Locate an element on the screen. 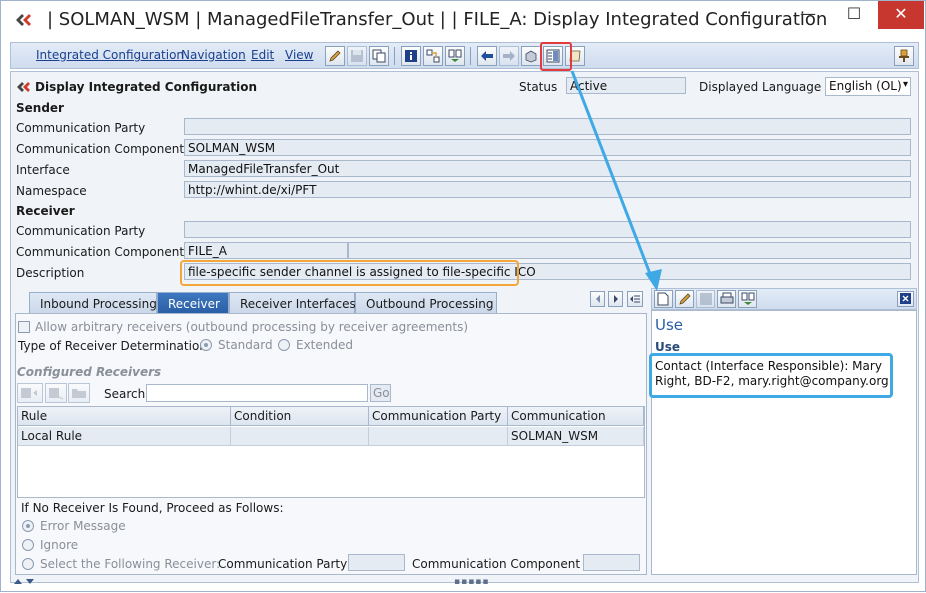 Image resolution: width=926 pixels, height=593 pixels. doc-save-button is located at coordinates (705, 299).